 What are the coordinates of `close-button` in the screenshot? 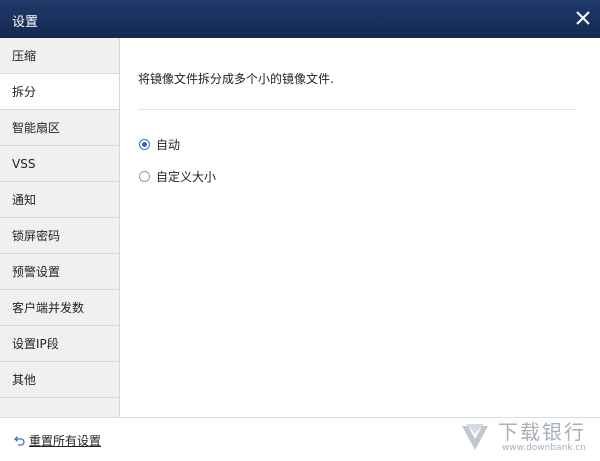 It's located at (583, 18).